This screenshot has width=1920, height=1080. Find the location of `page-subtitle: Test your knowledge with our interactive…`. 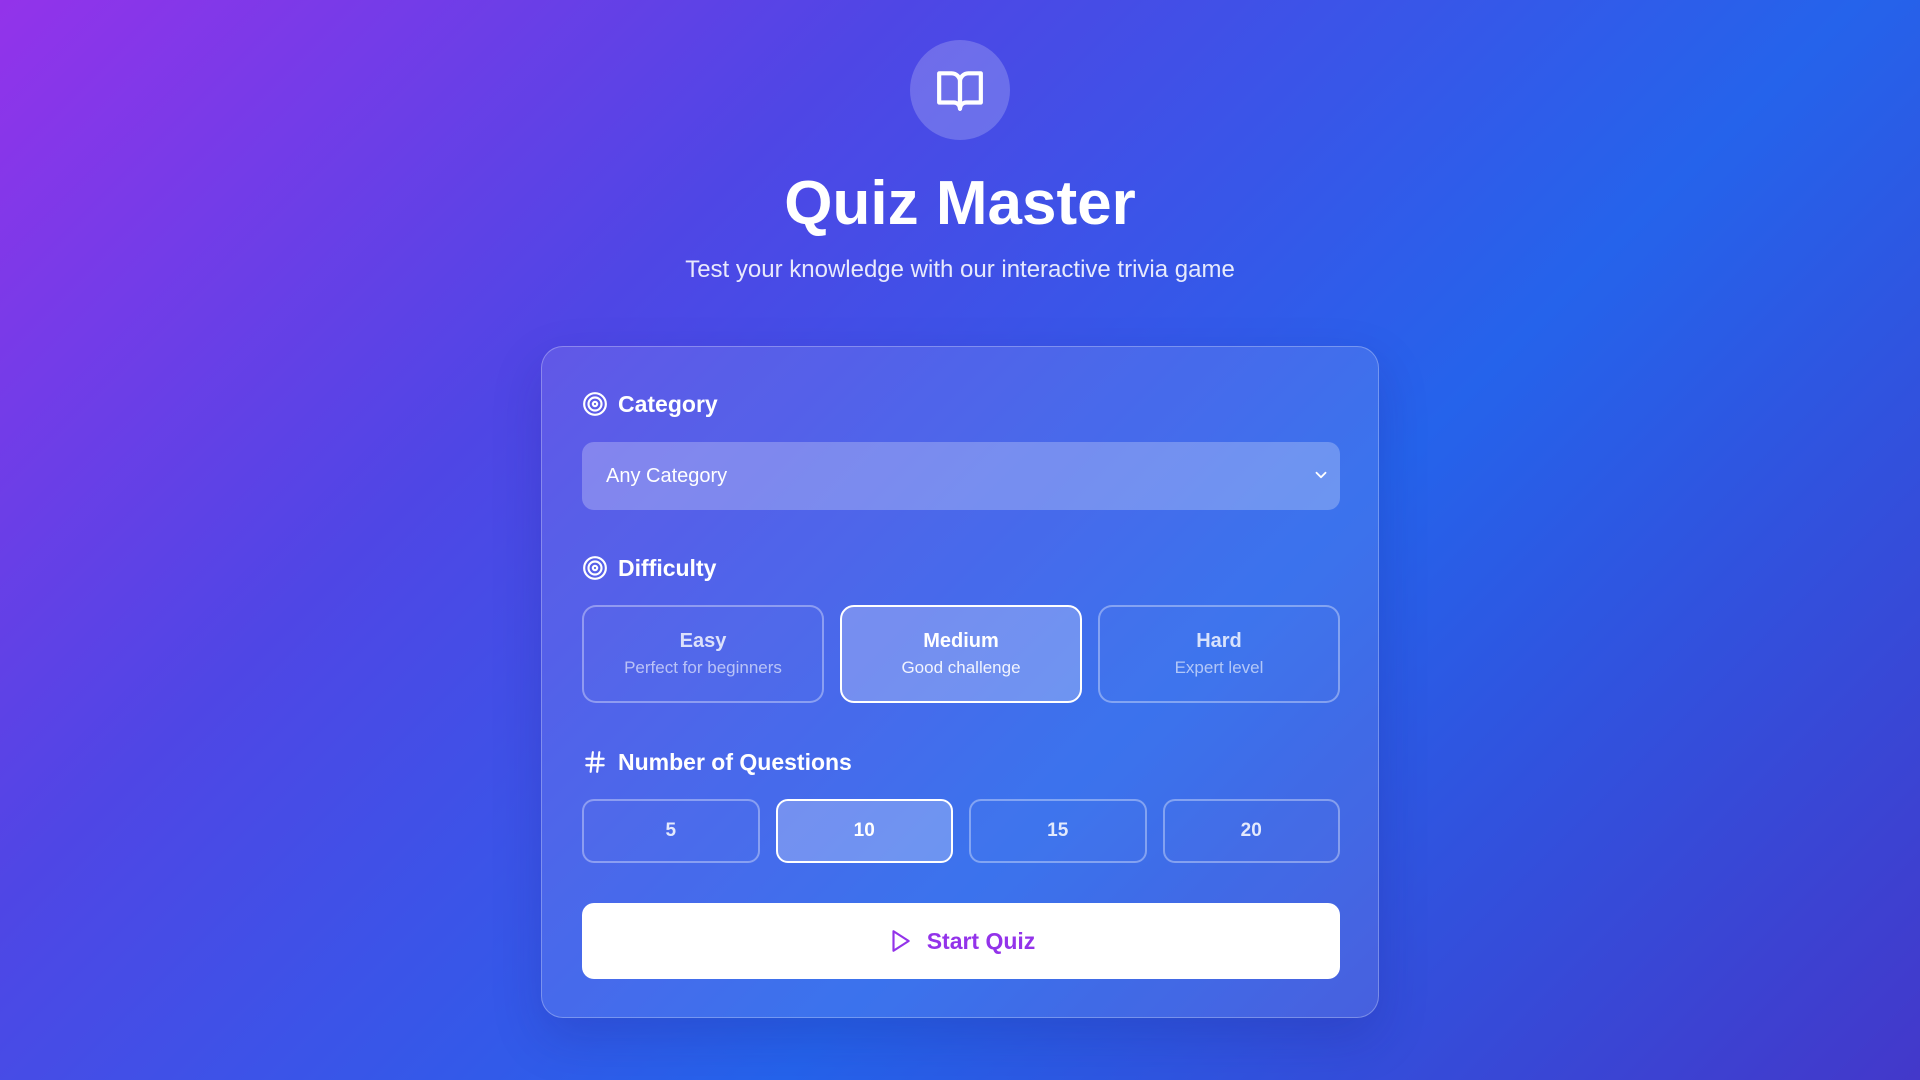

page-subtitle: Test your knowledge with our interactive… is located at coordinates (960, 269).